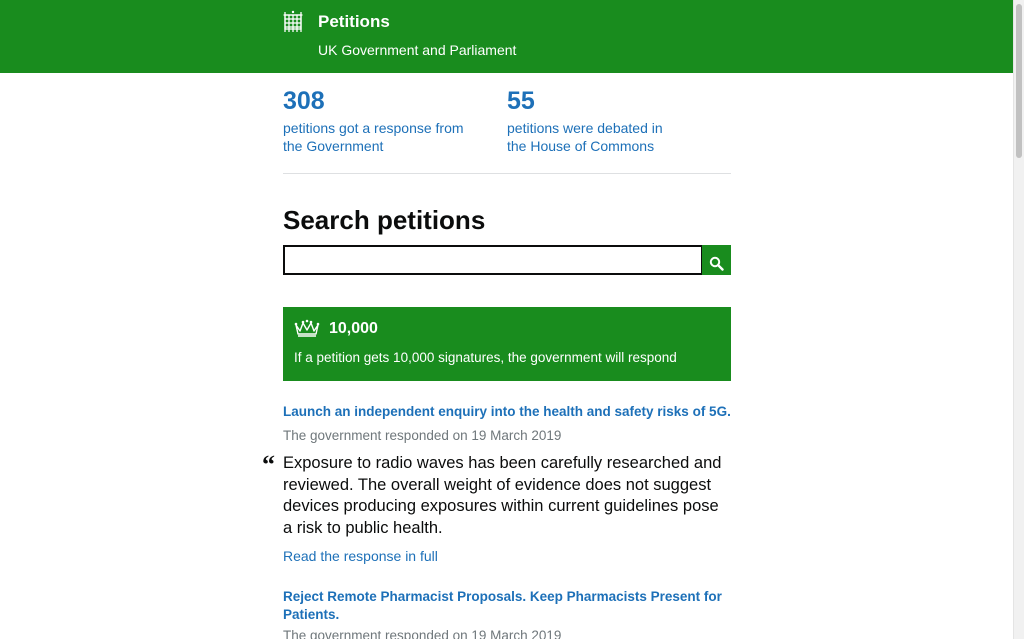 This screenshot has height=639, width=1024. I want to click on search-heading: Search petitions, so click(384, 220).